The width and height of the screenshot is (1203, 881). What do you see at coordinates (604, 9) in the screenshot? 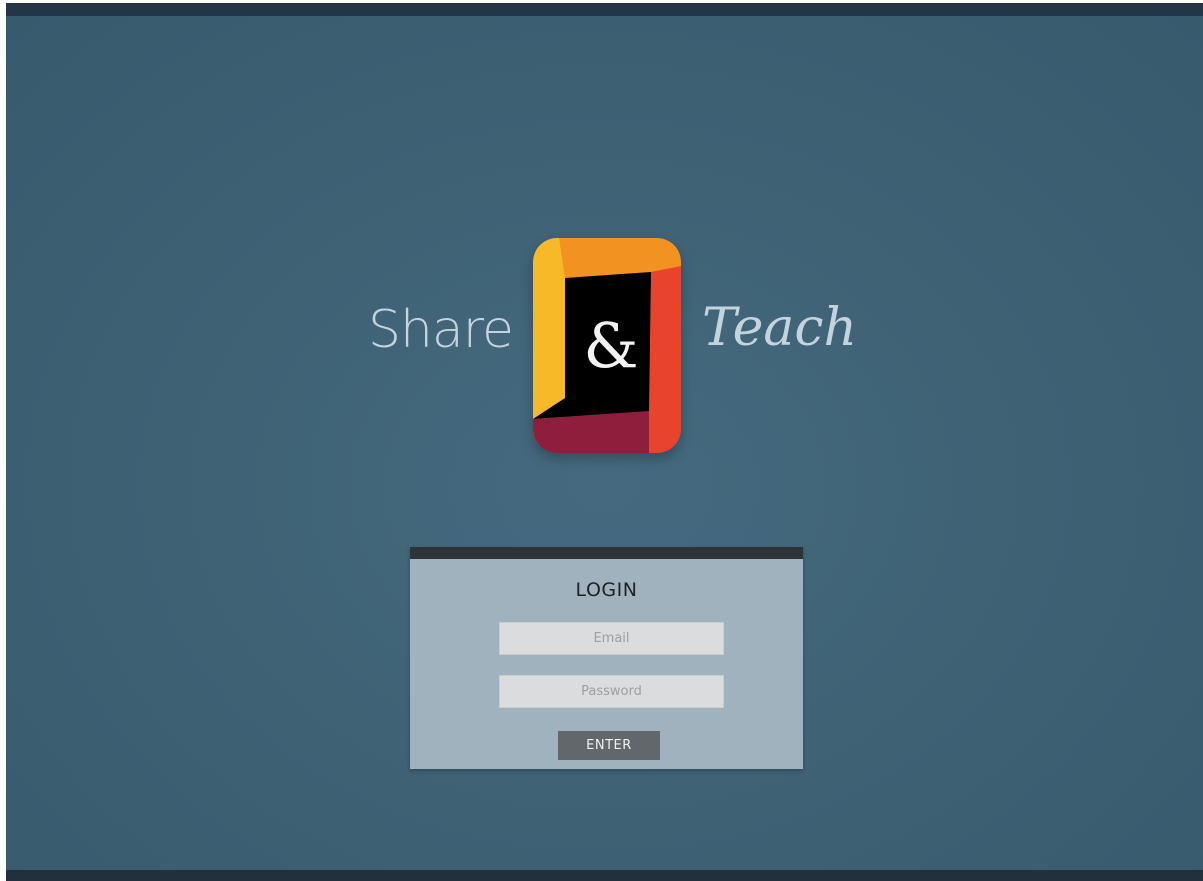
I see `top-bar` at bounding box center [604, 9].